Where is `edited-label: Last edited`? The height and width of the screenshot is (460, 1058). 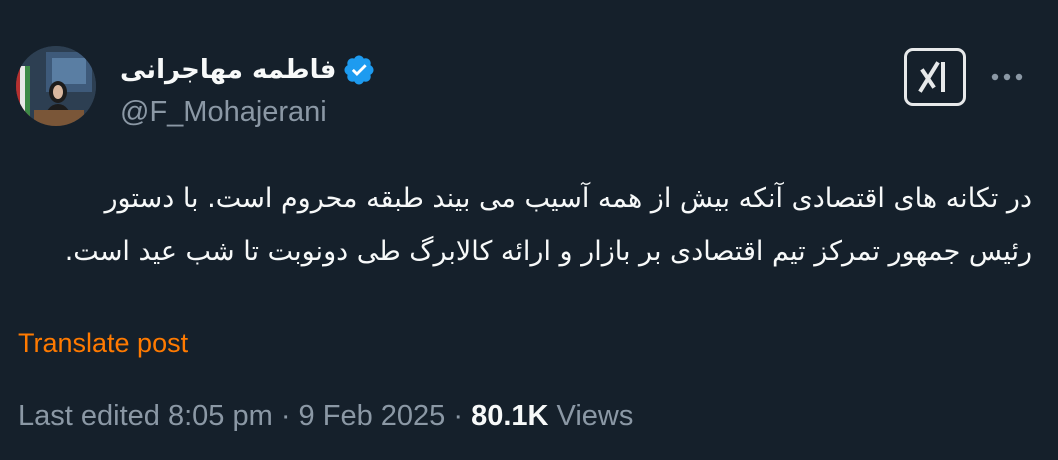 edited-label: Last edited is located at coordinates (89, 416).